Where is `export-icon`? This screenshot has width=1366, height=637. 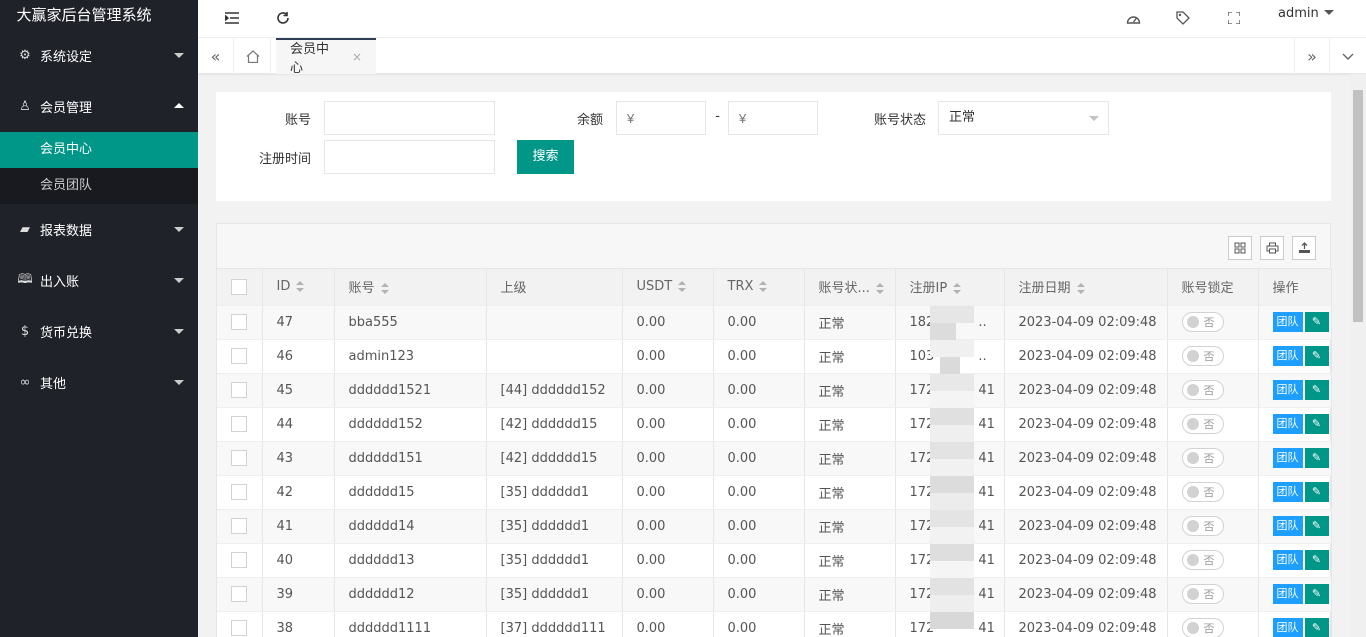 export-icon is located at coordinates (1304, 248).